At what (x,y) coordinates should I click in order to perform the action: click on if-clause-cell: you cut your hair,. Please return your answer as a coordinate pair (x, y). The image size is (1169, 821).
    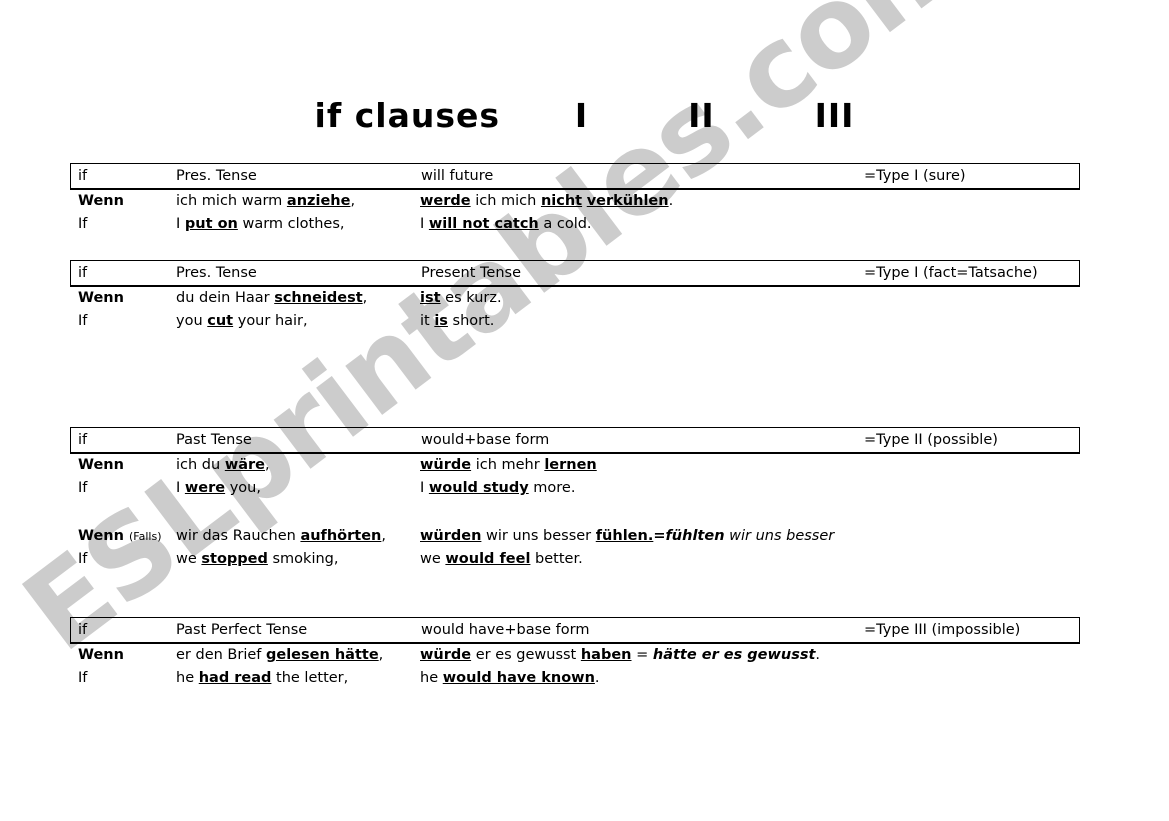
    Looking at the image, I should click on (242, 321).